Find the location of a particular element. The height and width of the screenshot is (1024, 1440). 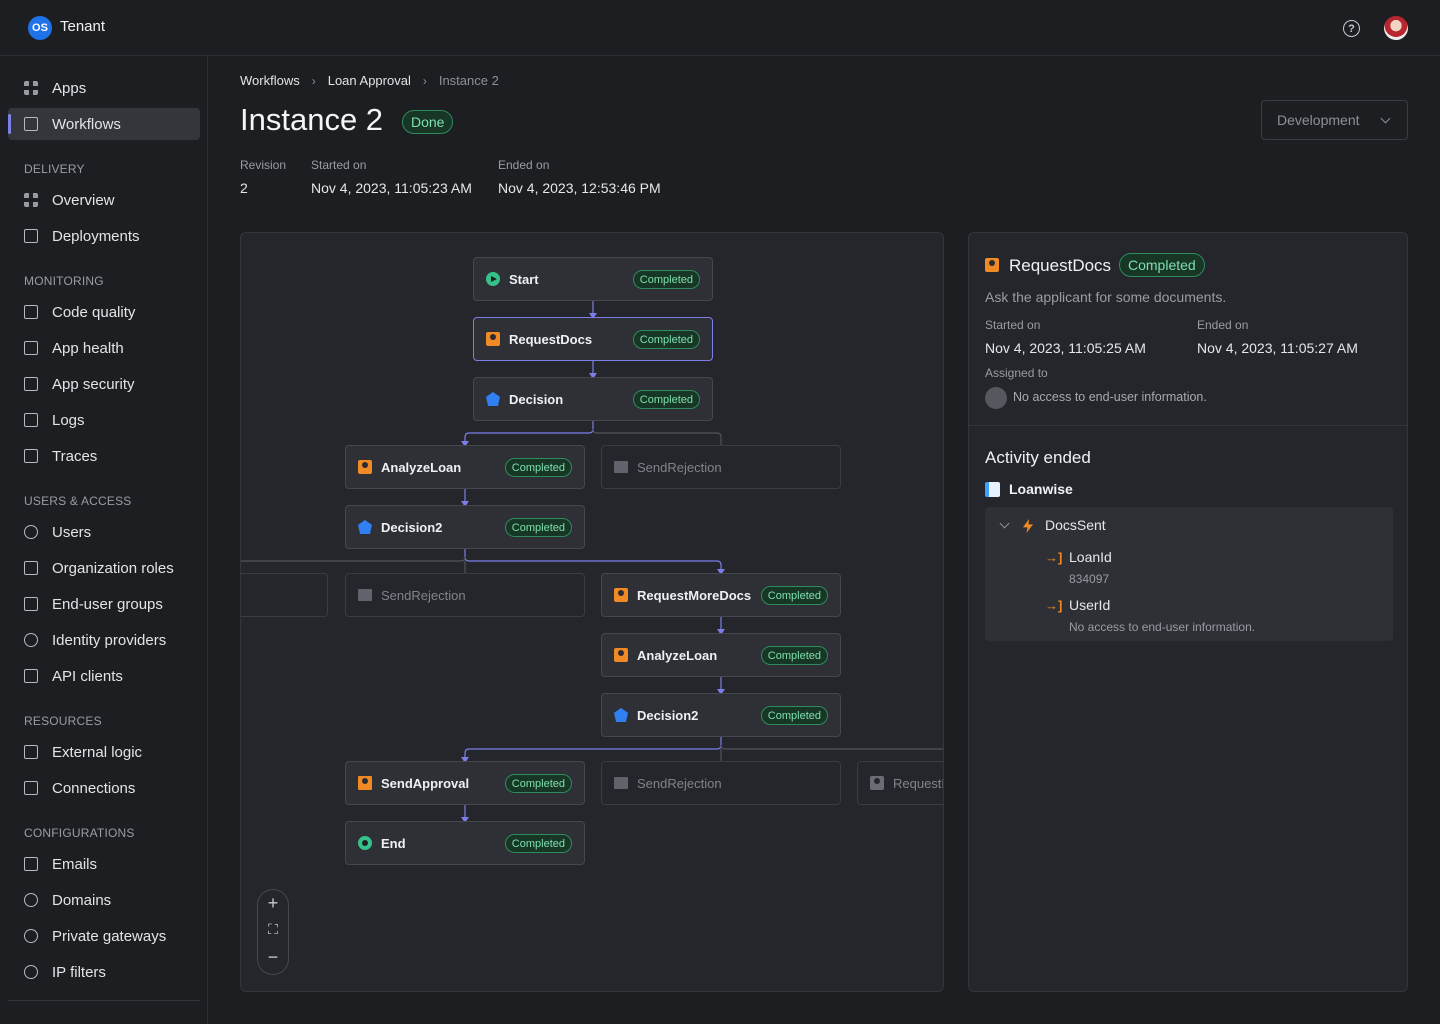

decision-icon is located at coordinates (365, 527).